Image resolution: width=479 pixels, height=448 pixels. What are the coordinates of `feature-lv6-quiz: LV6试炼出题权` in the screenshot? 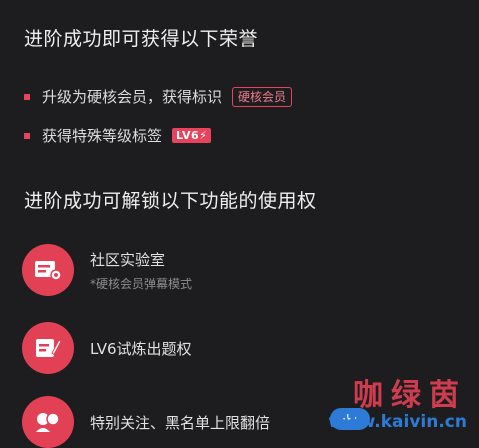 It's located at (107, 348).